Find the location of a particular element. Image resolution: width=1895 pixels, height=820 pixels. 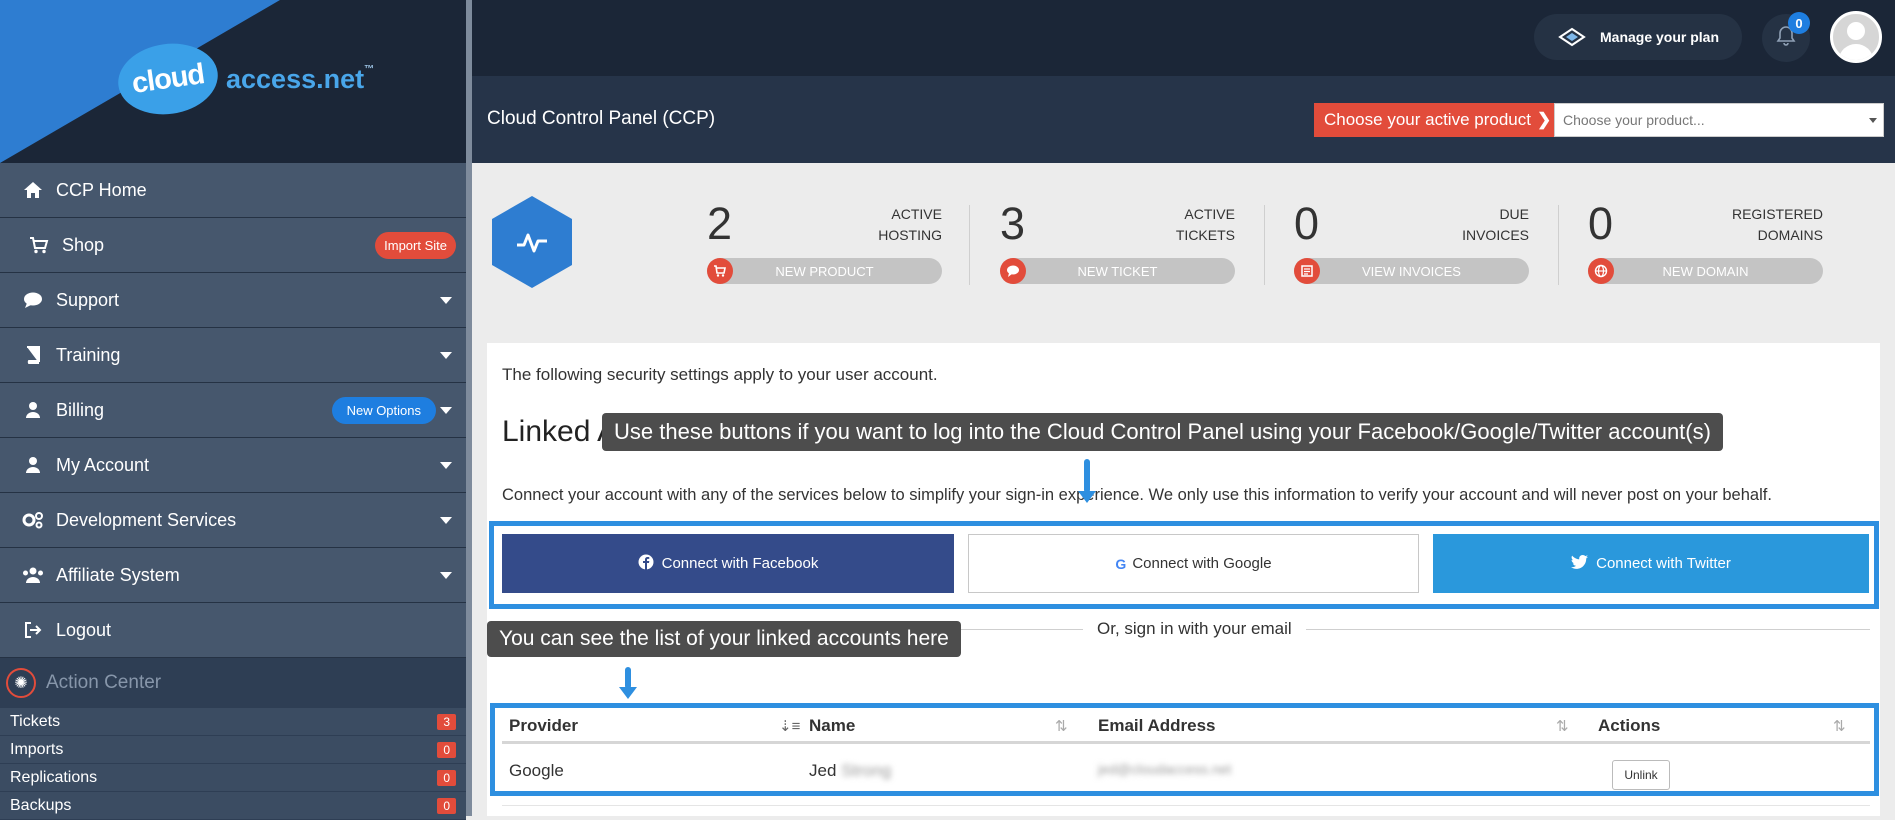

logout-icon is located at coordinates (33, 630).